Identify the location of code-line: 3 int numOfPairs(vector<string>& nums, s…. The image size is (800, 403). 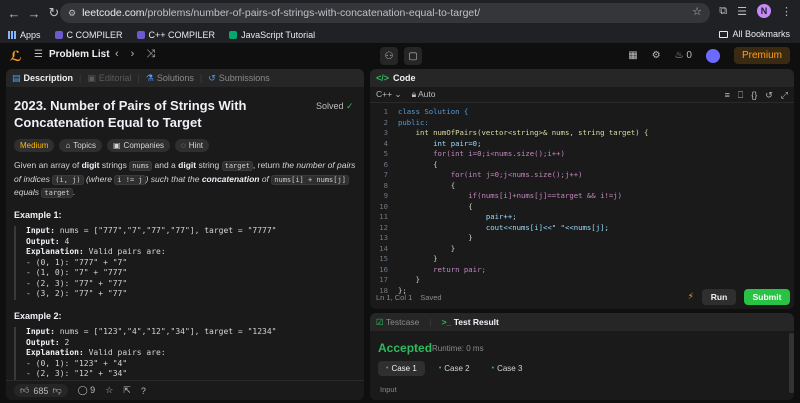
(516, 132).